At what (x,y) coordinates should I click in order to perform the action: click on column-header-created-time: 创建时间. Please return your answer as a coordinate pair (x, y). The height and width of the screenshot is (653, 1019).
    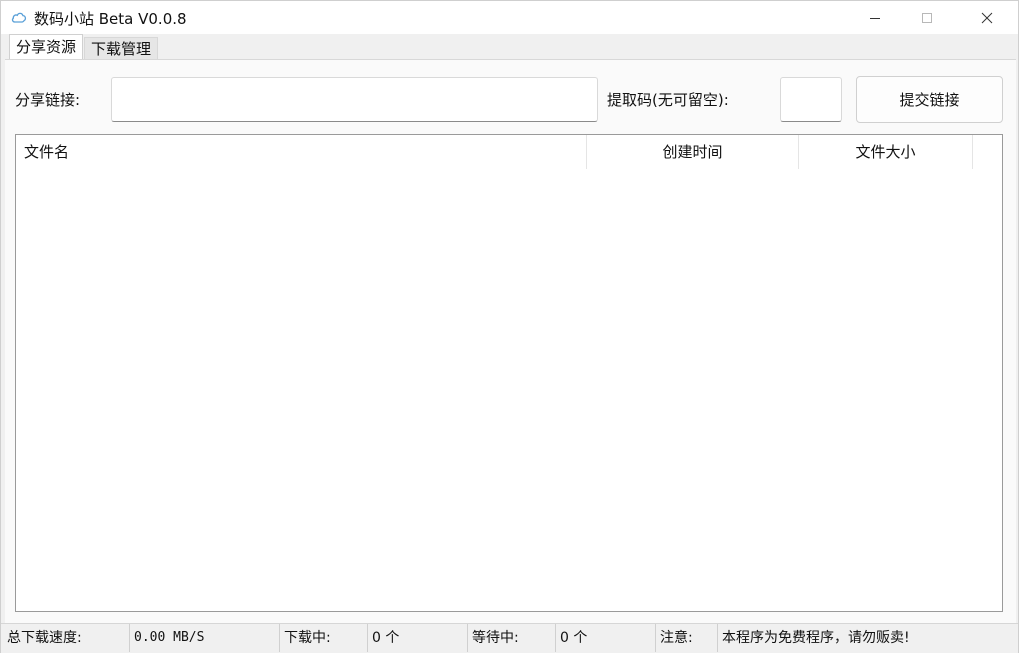
    Looking at the image, I should click on (692, 152).